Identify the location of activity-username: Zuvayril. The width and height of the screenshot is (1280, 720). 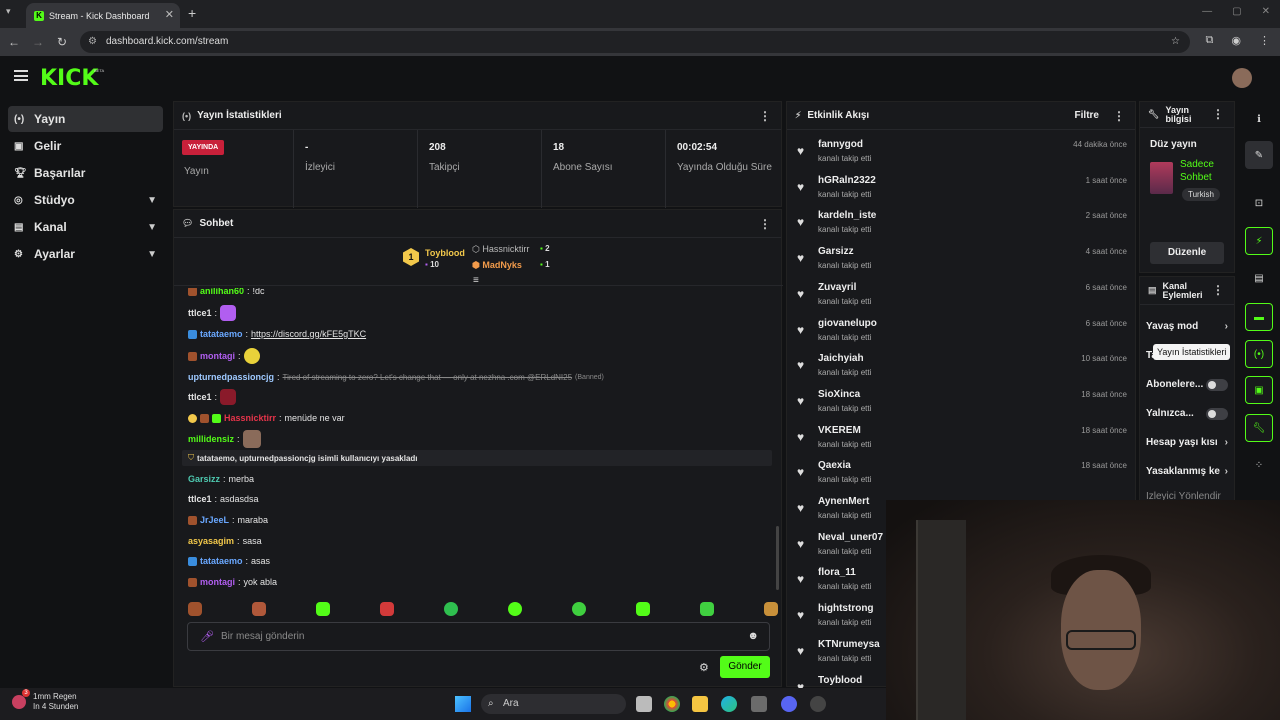
(837, 287).